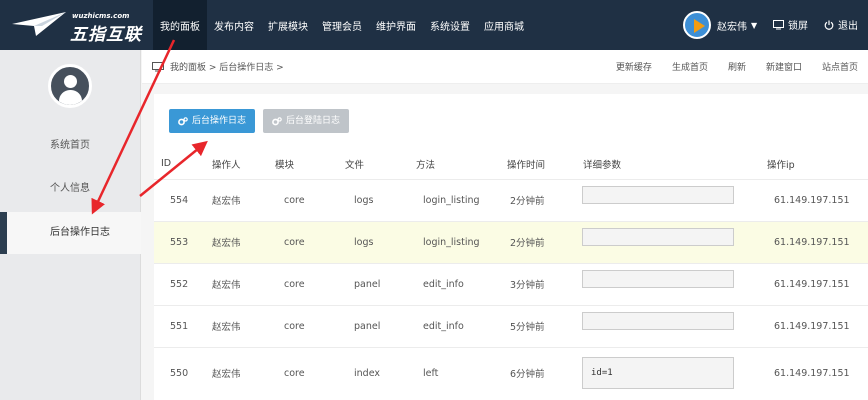 The image size is (868, 400). What do you see at coordinates (732, 25) in the screenshot?
I see `user-name: 赵宏伟` at bounding box center [732, 25].